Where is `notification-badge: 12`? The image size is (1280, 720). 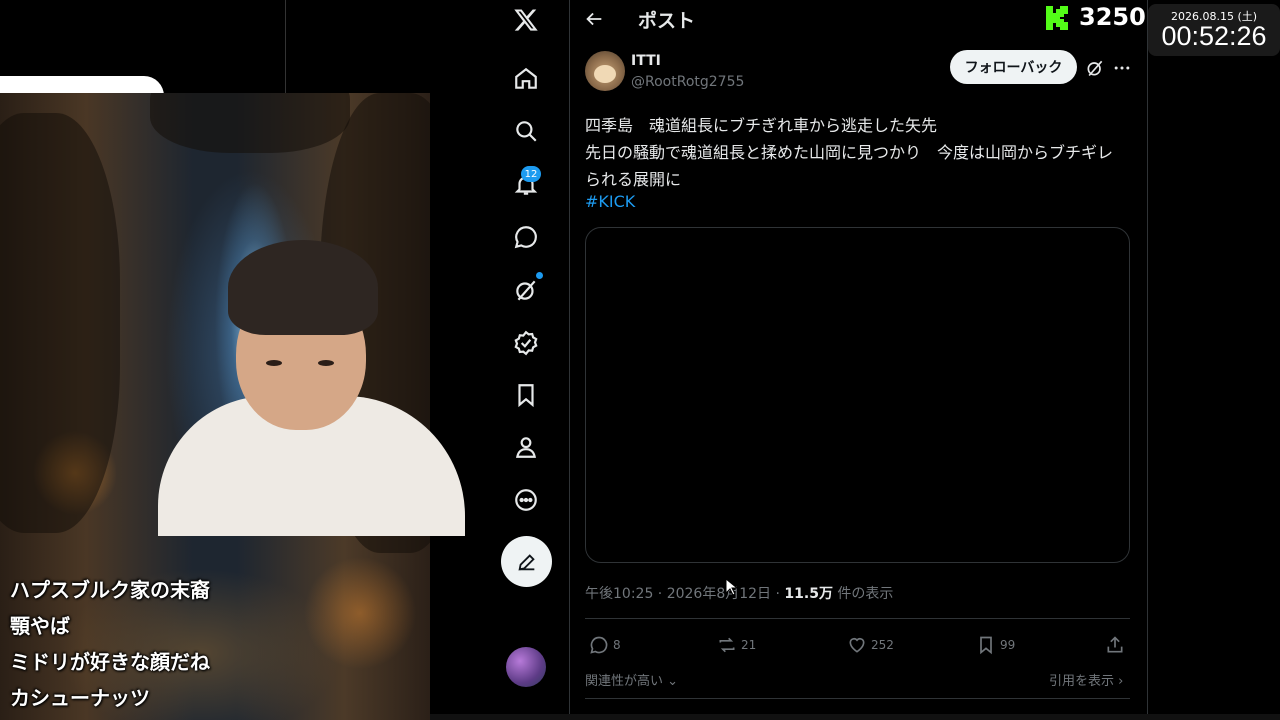 notification-badge: 12 is located at coordinates (531, 174).